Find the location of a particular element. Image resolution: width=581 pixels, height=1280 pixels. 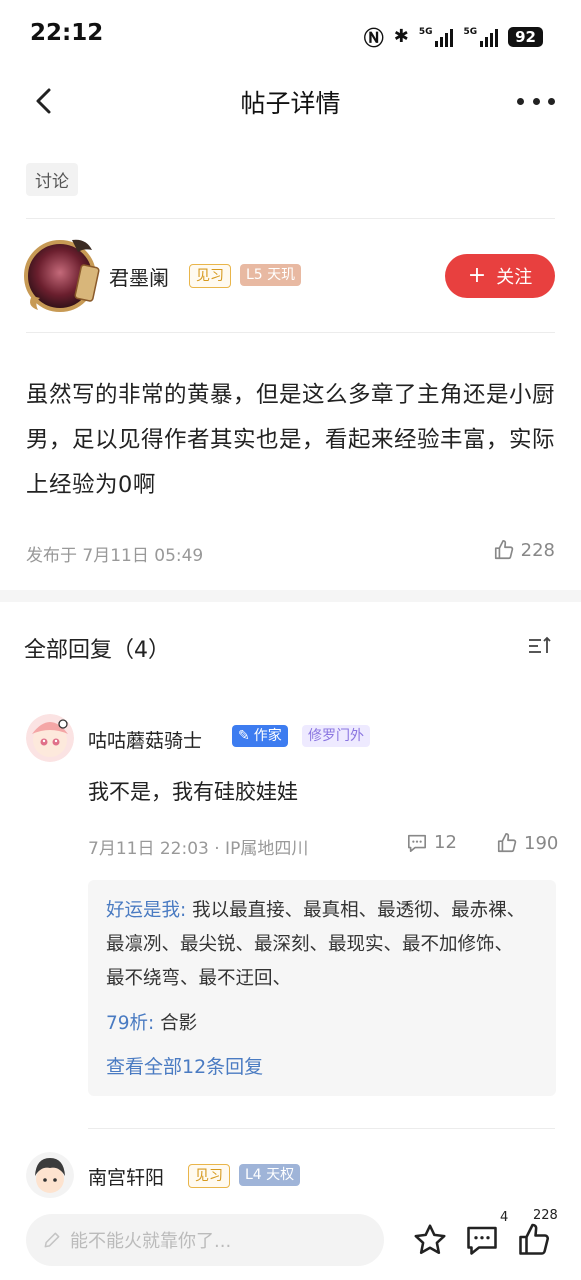

sort-icon is located at coordinates (540, 644).